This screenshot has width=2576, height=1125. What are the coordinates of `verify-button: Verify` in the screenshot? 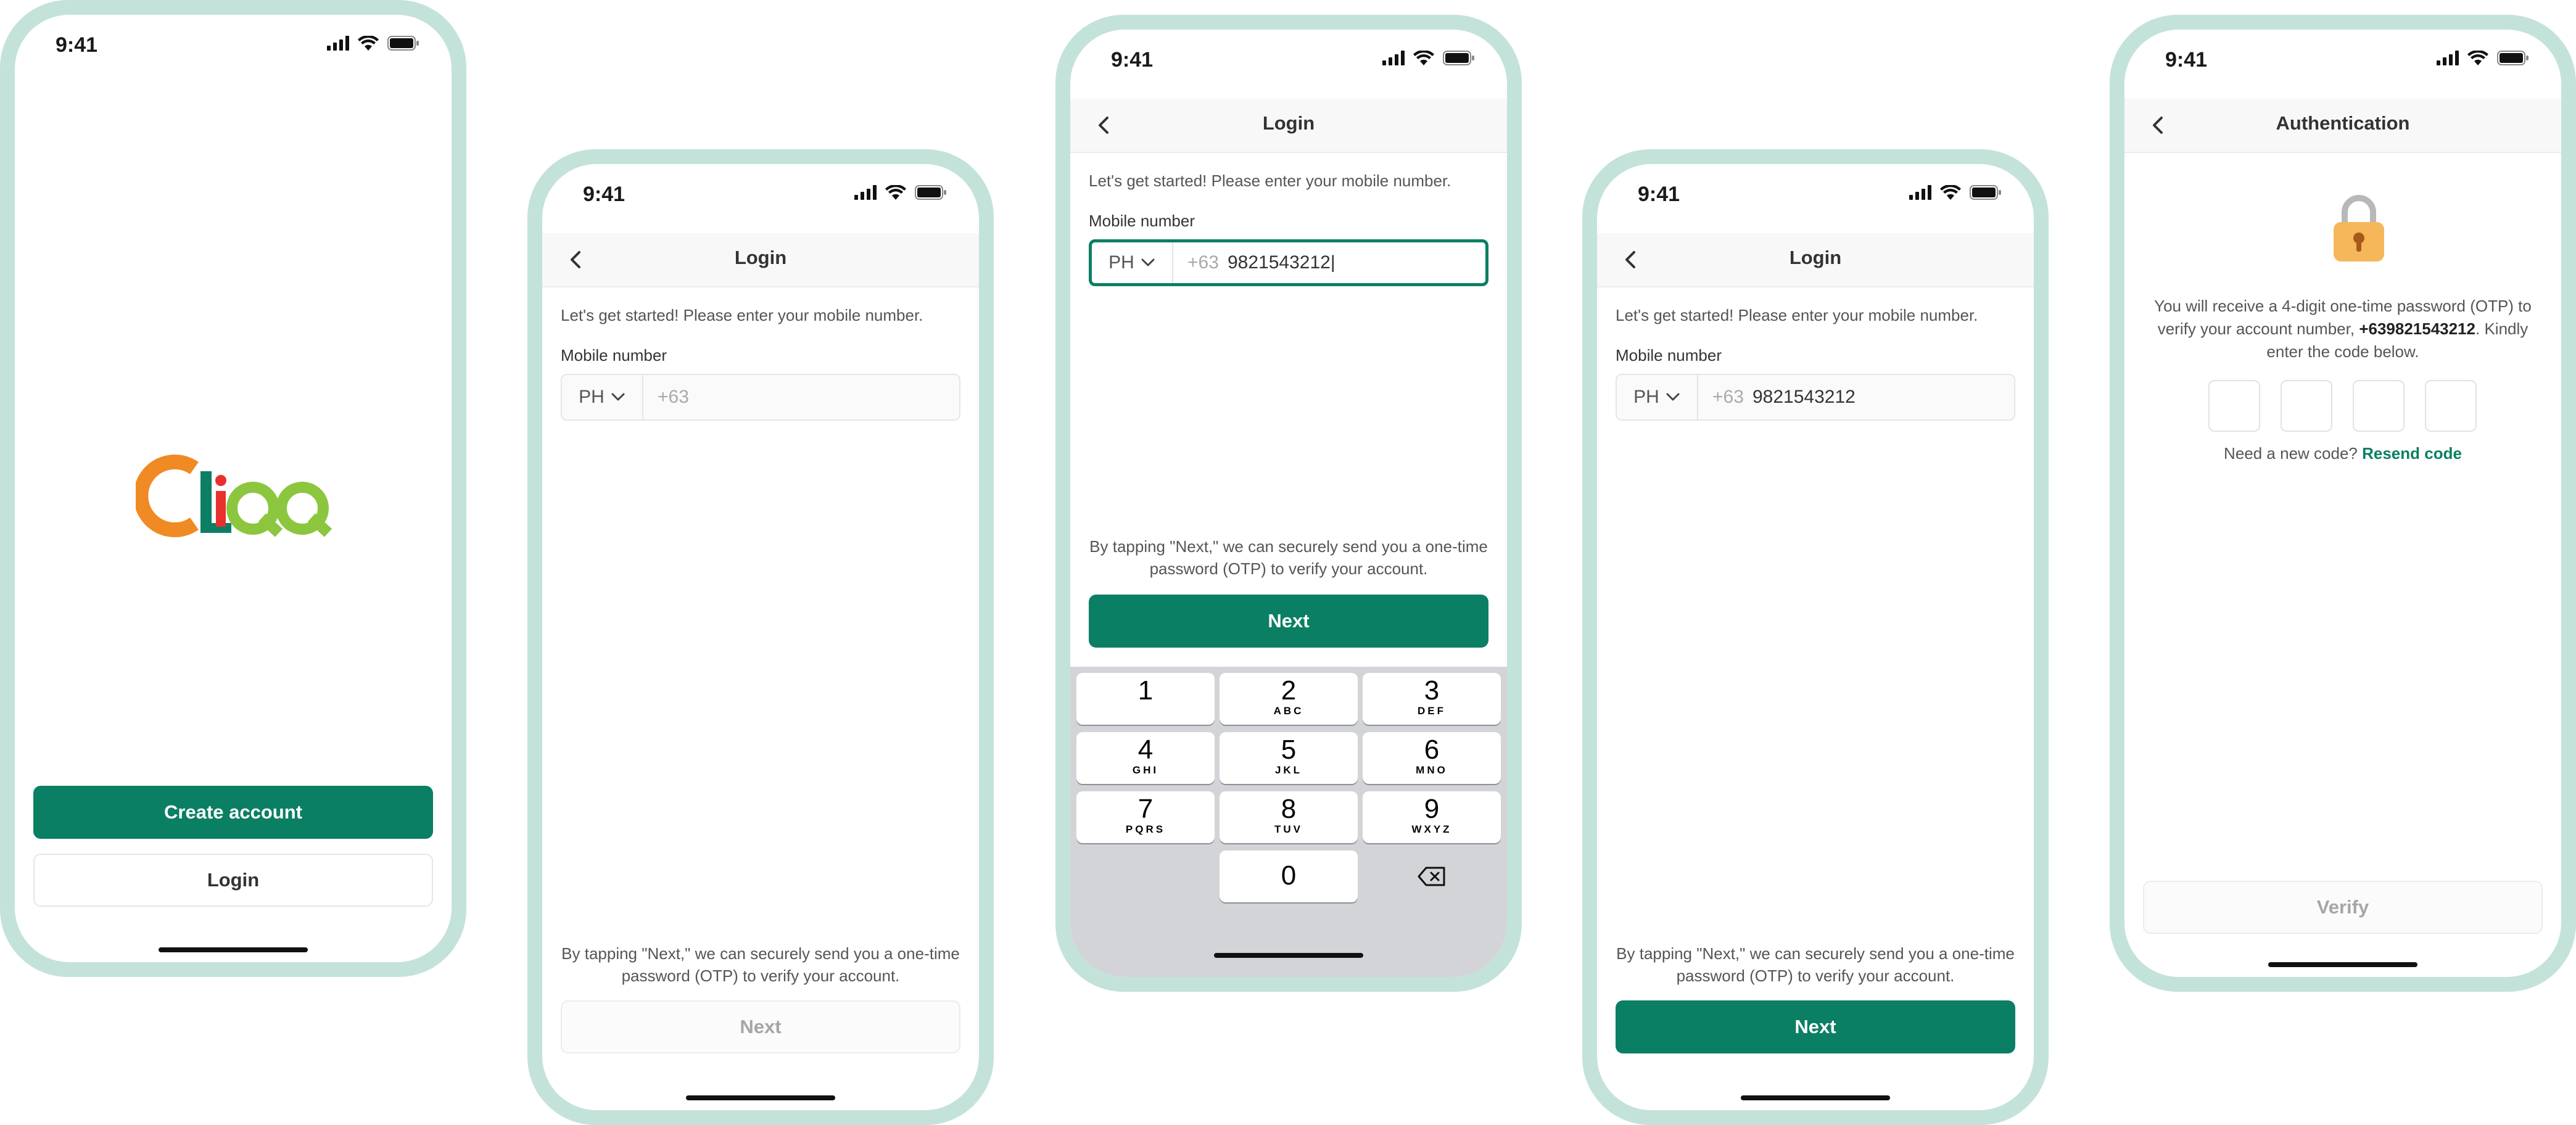 It's located at (2343, 907).